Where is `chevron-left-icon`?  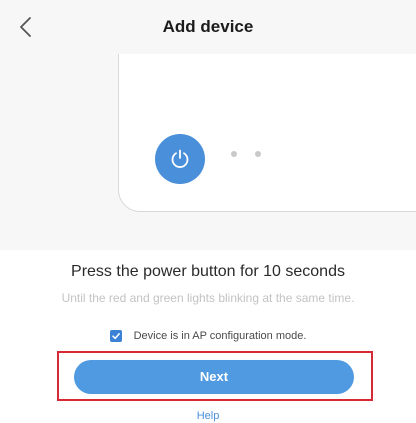
chevron-left-icon is located at coordinates (25, 27).